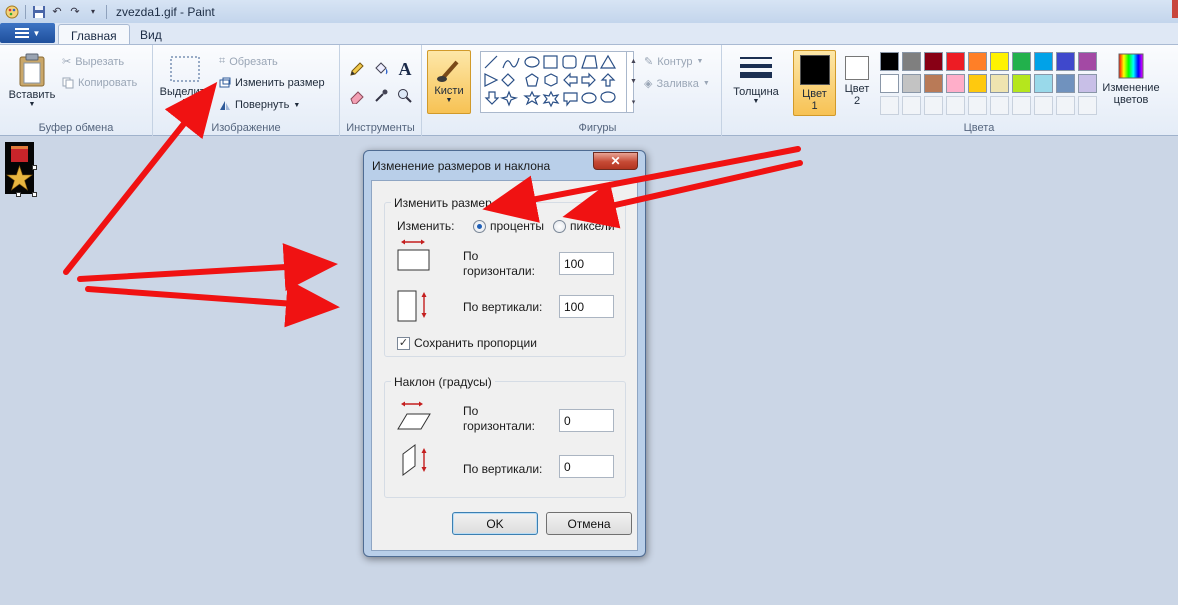 The height and width of the screenshot is (605, 1178). I want to click on chevron-up-icon: ▲, so click(633, 61).